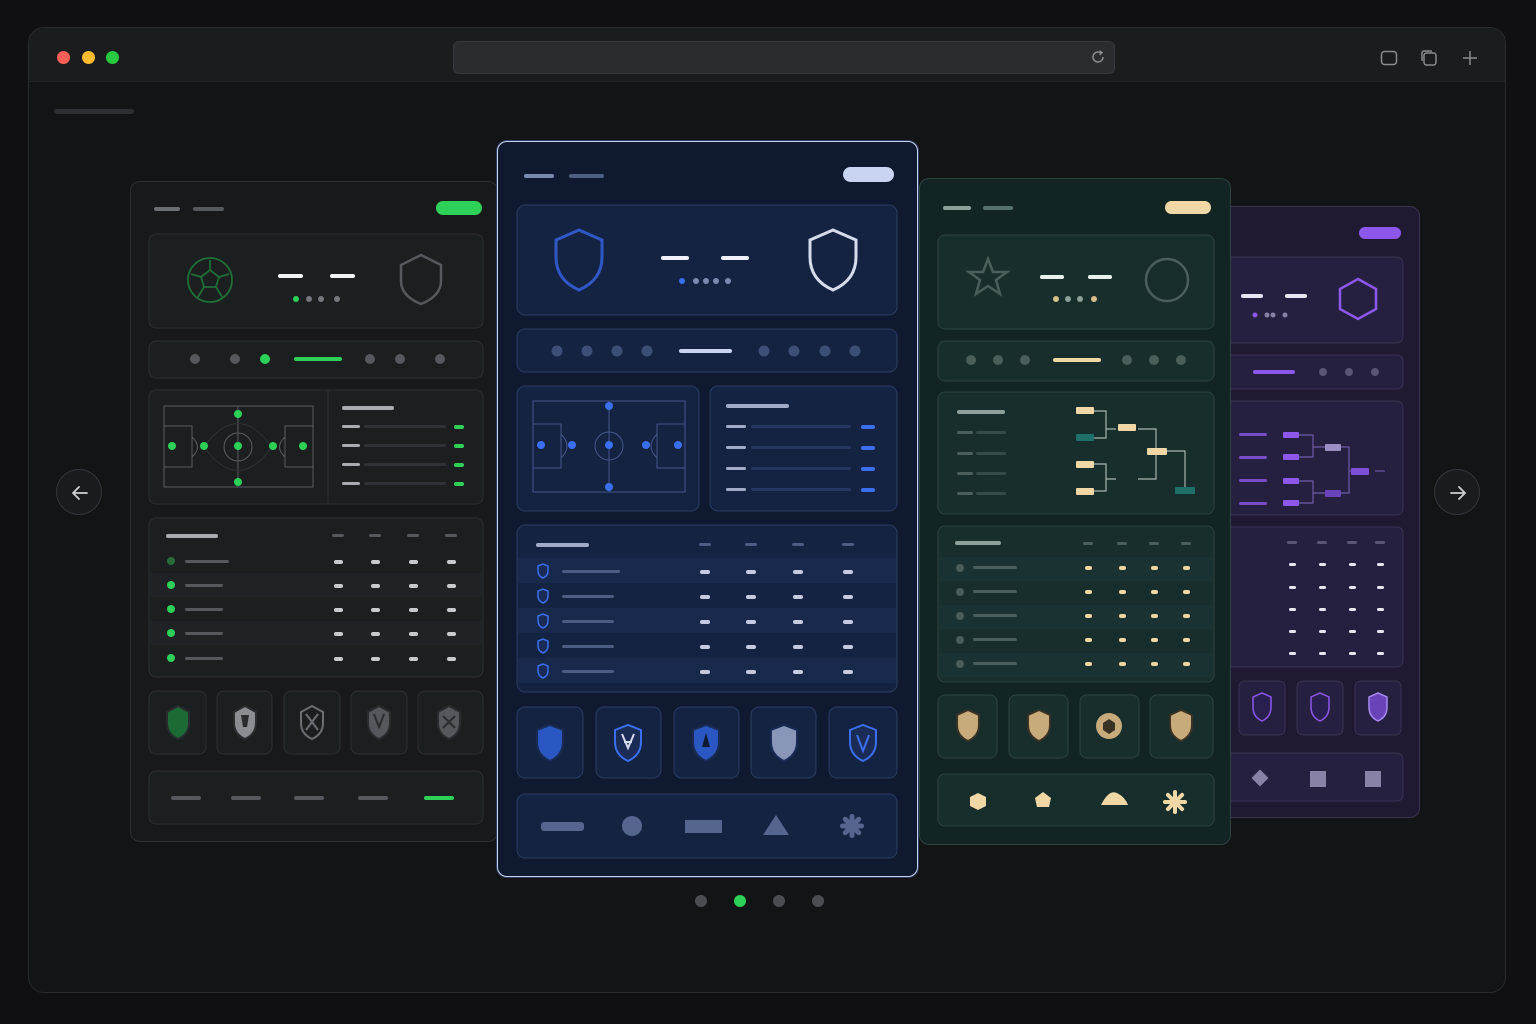 The image size is (1536, 1024). I want to click on carousel-prev-button, so click(79, 492).